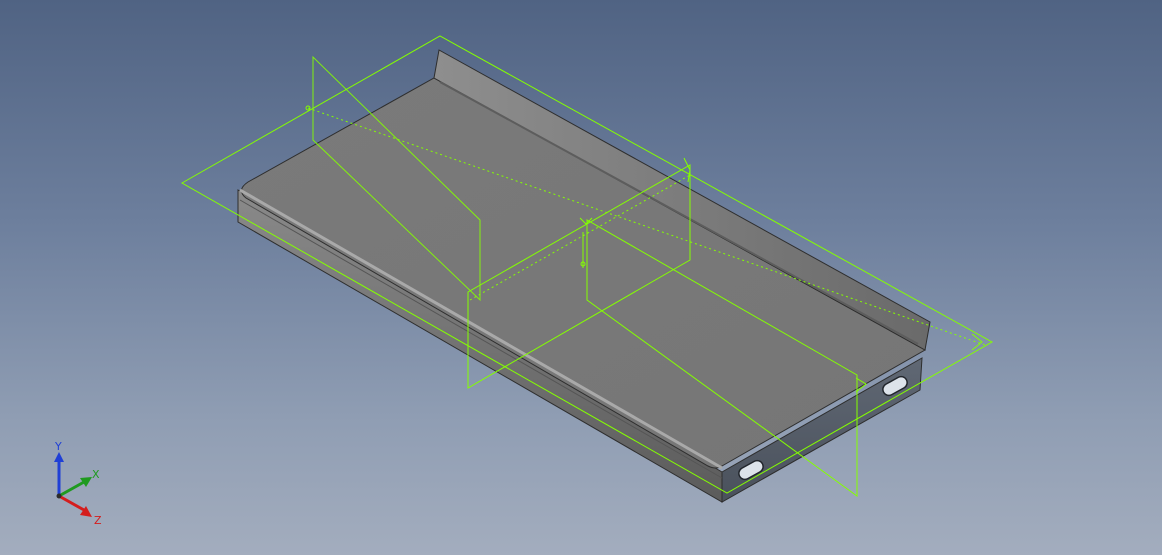 The image size is (1162, 555). I want to click on coordinate-triad: Y X Z, so click(78, 483).